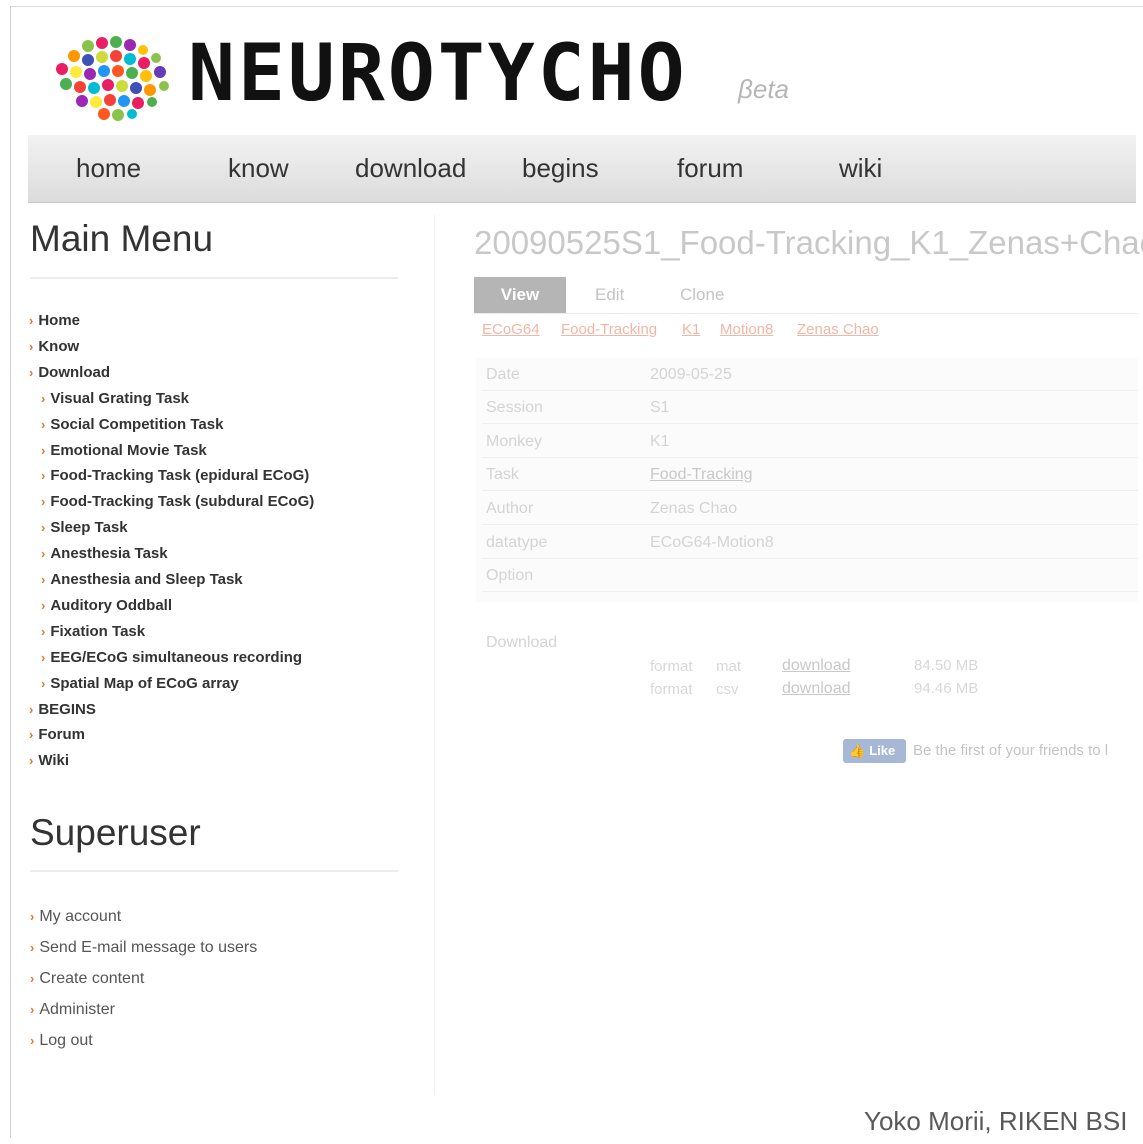 This screenshot has width=1143, height=1144. What do you see at coordinates (74, 372) in the screenshot?
I see `sidebar-item-label: Download` at bounding box center [74, 372].